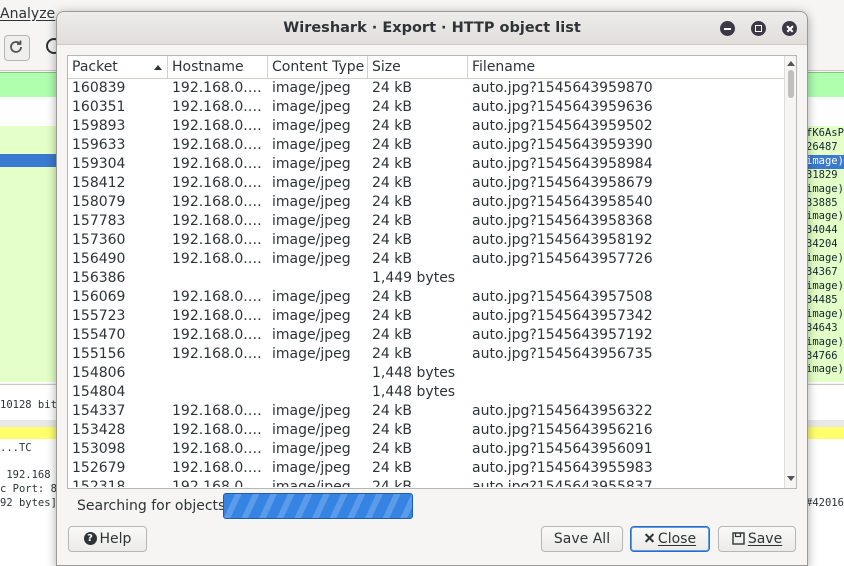  I want to click on cell-filename: auto.jpg?1545643956091, so click(562, 449).